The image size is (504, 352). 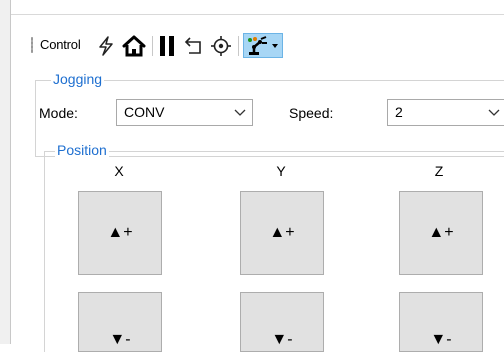 I want to click on jog-z-plus-button: ▲ +, so click(x=441, y=233).